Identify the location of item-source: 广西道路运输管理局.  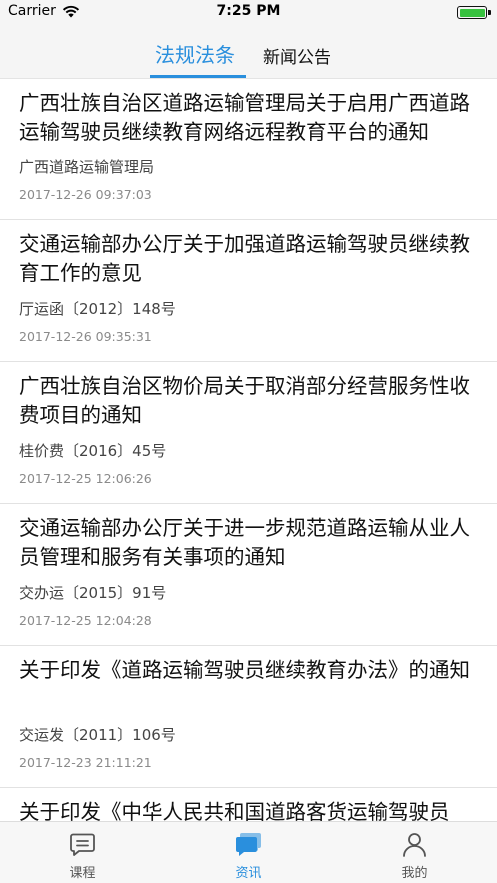
(87, 167).